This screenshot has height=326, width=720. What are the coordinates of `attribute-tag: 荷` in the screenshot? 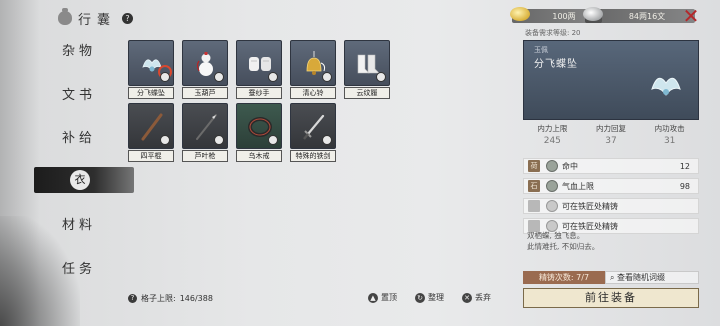 It's located at (534, 166).